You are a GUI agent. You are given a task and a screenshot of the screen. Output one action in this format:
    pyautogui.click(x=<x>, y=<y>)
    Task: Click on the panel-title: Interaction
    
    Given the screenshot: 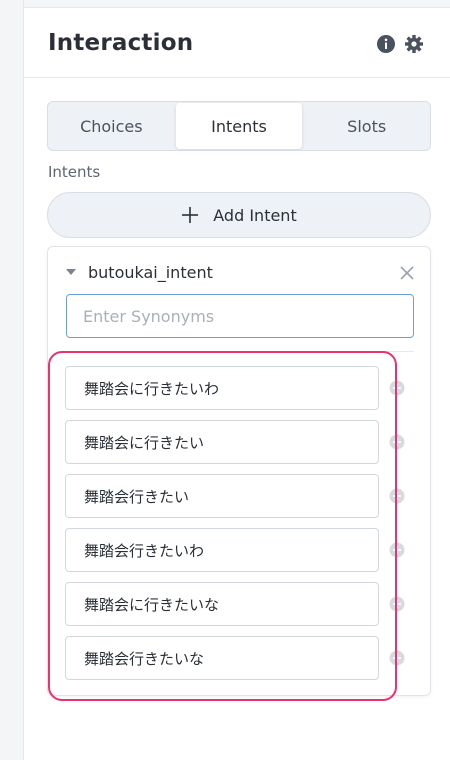 What is the action you would take?
    pyautogui.click(x=121, y=43)
    